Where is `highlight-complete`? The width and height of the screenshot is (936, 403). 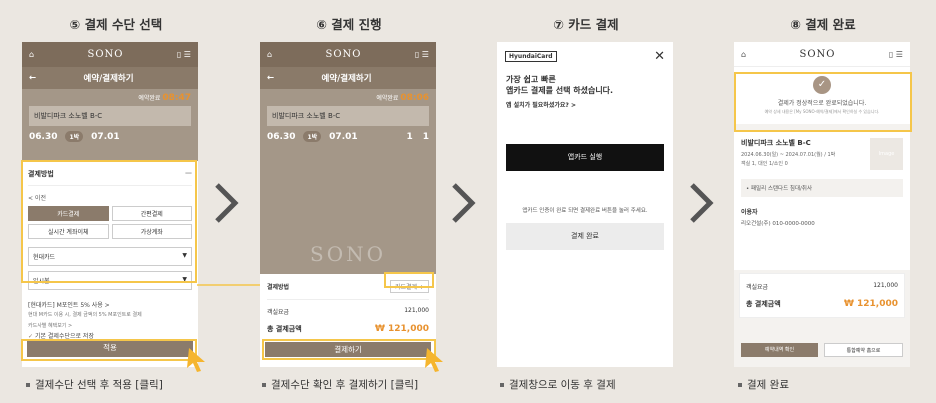
highlight-complete is located at coordinates (823, 102).